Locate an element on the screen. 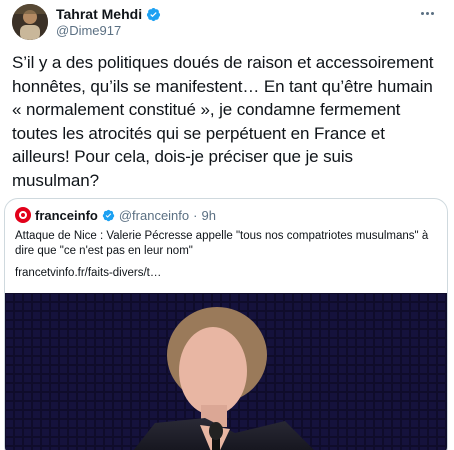  author-avatar is located at coordinates (30, 22).